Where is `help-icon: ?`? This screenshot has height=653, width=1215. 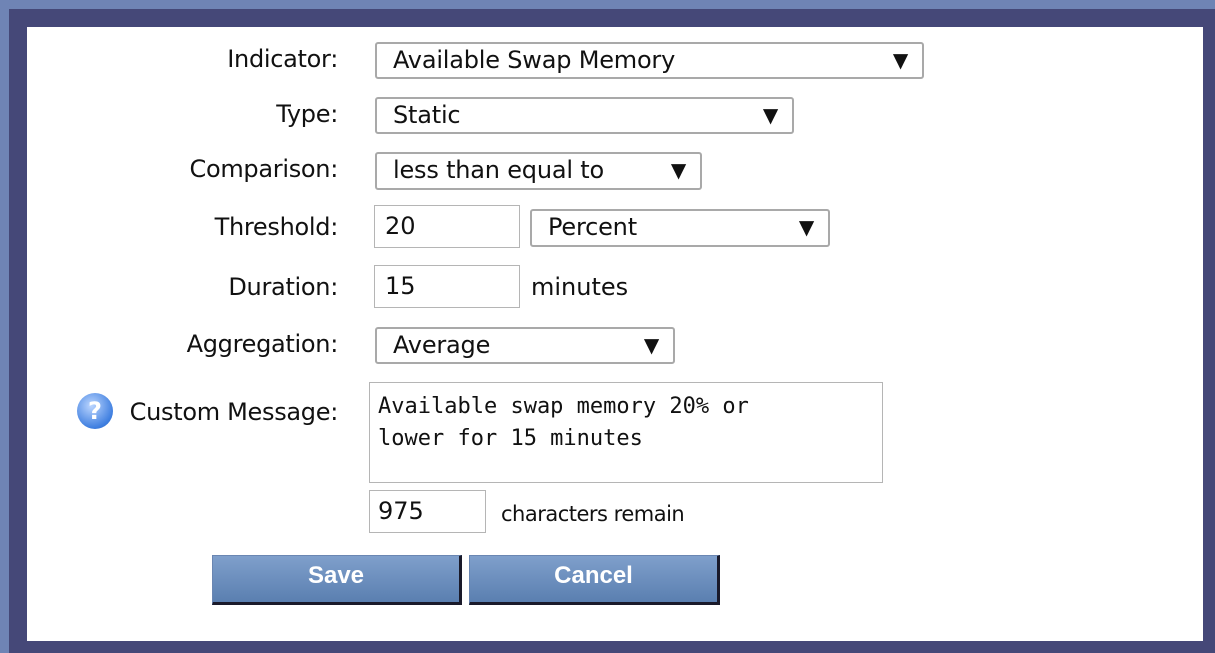
help-icon: ? is located at coordinates (95, 411).